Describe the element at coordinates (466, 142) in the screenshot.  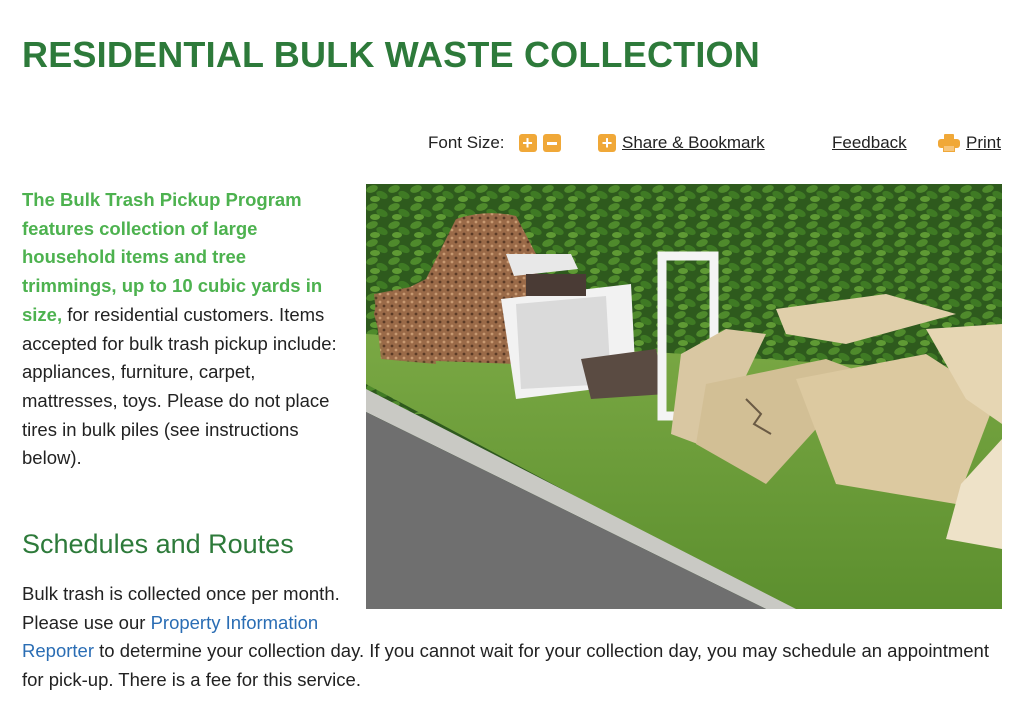
I see `font-size-label: Font Size:` at that location.